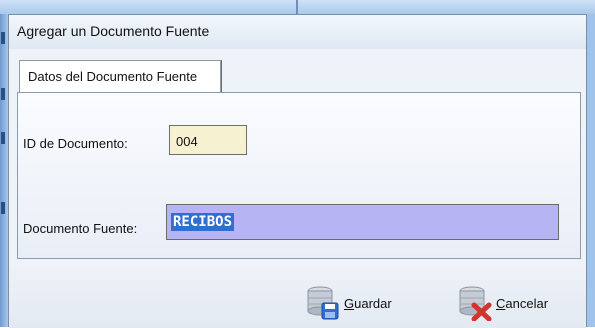 This screenshot has height=328, width=595. Describe the element at coordinates (80, 228) in the screenshot. I see `documento-fuente-label: Documento Fuente:` at that location.